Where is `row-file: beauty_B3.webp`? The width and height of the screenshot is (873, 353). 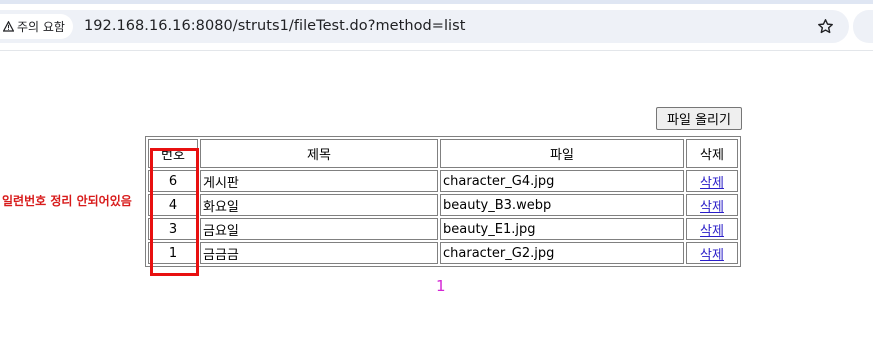 row-file: beauty_B3.webp is located at coordinates (562, 205).